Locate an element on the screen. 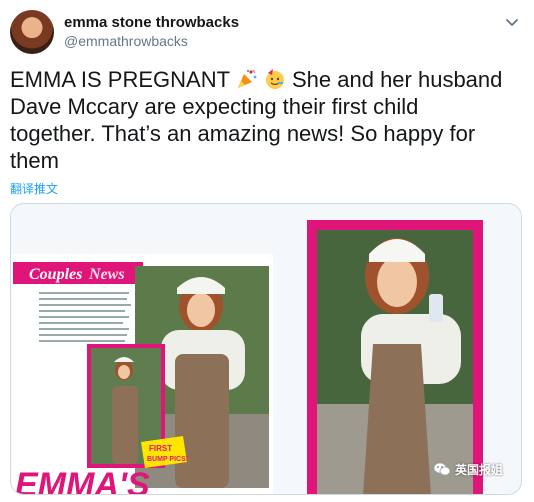  wechat-icon is located at coordinates (442, 469).